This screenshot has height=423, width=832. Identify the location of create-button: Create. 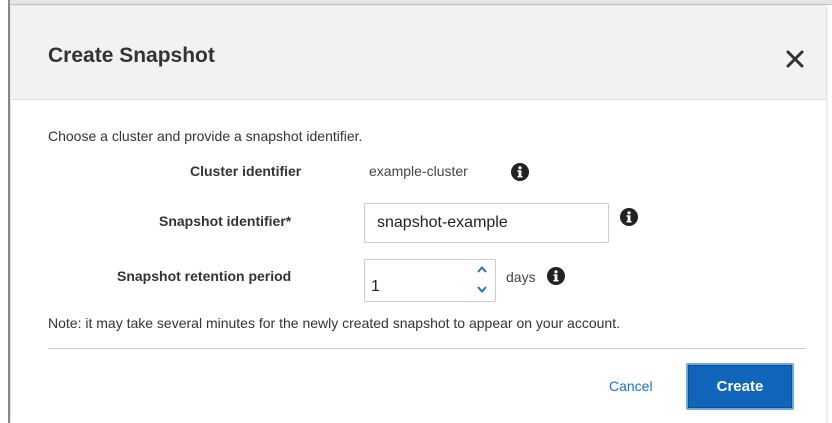
(740, 386).